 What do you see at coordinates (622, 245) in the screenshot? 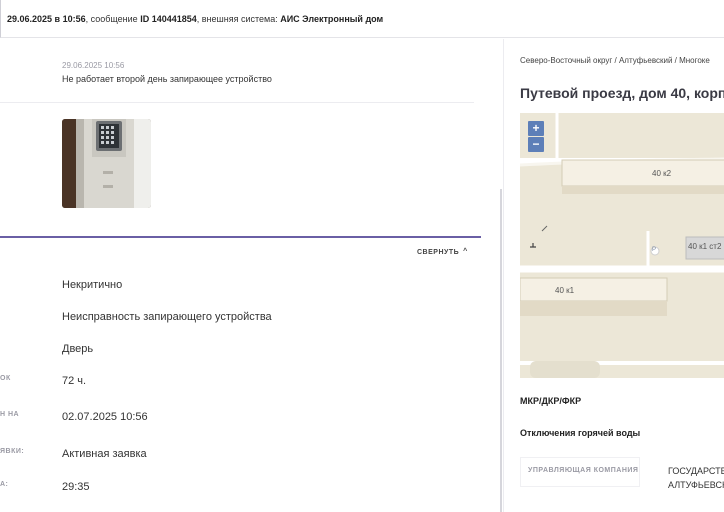
I see `building-map: + − 40 к2 40 к1 ст2 40 к1 P` at bounding box center [622, 245].